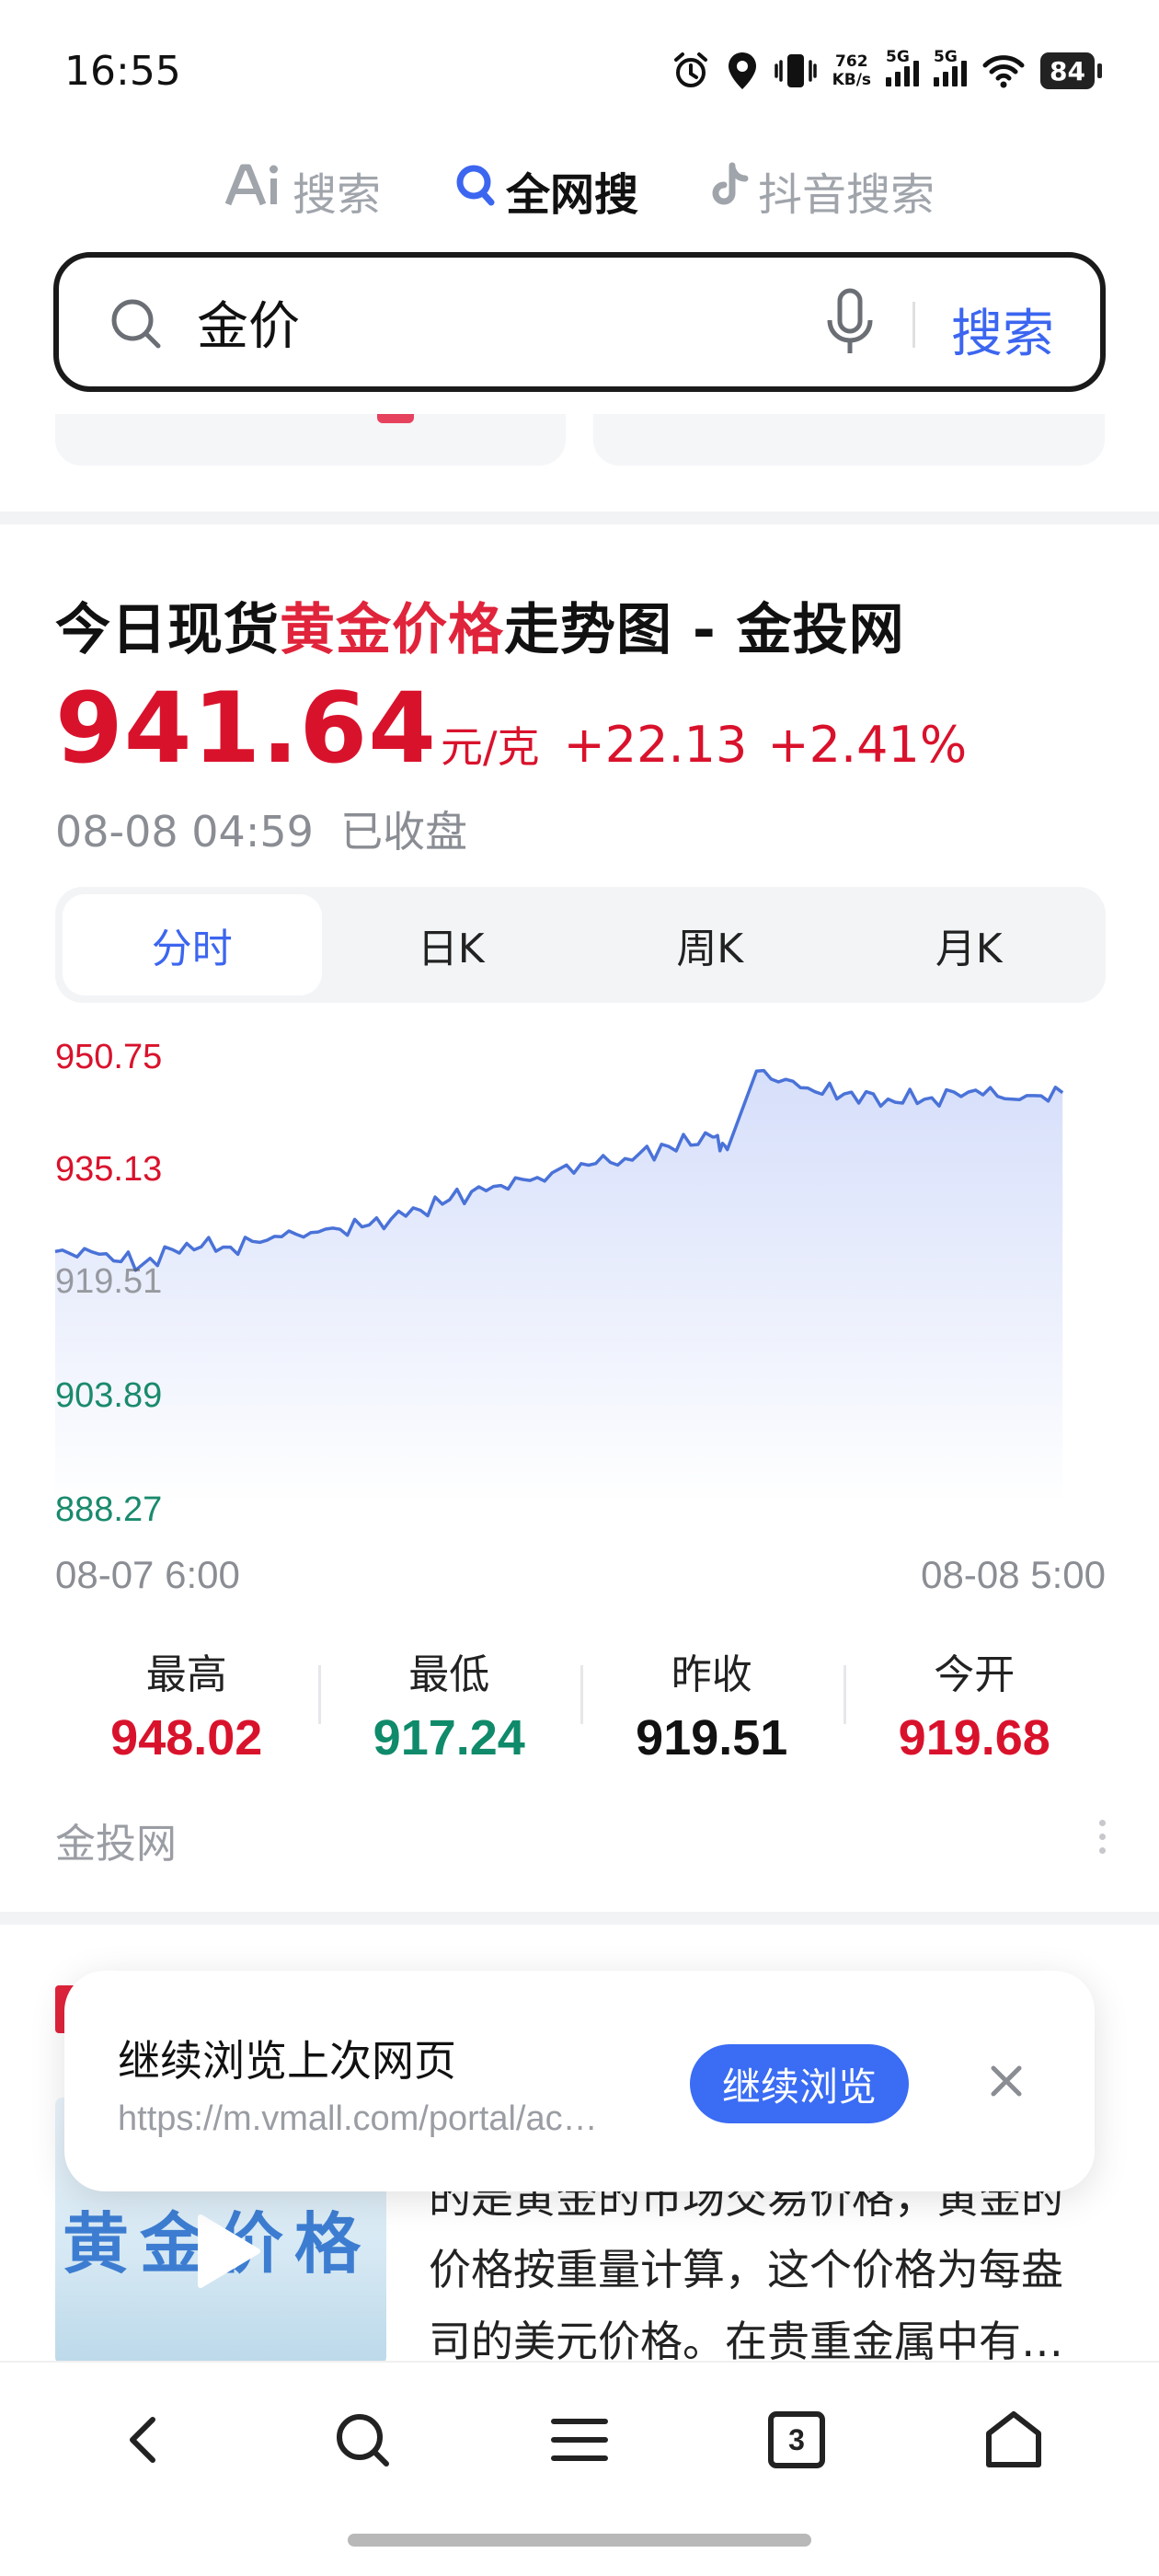  Describe the element at coordinates (186, 1702) in the screenshot. I see `stat-high: 最高 948.02` at that location.